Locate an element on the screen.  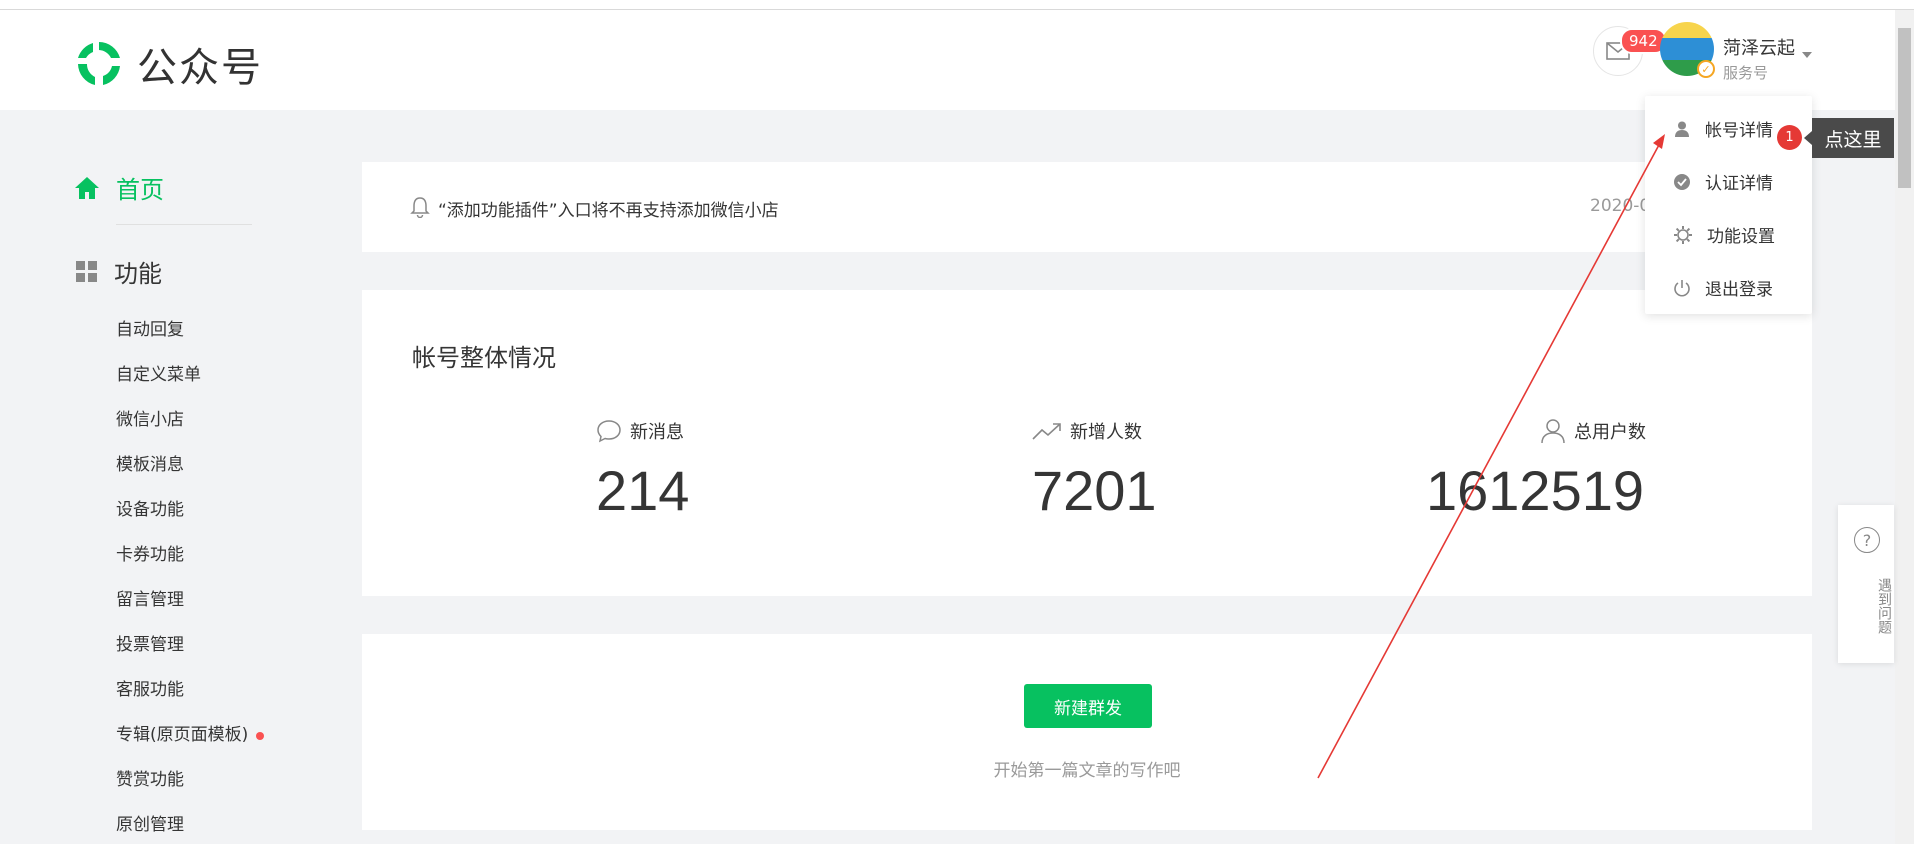
notice-link: “添加功能插件”入口将不再支持添加微信小店 is located at coordinates (608, 208).